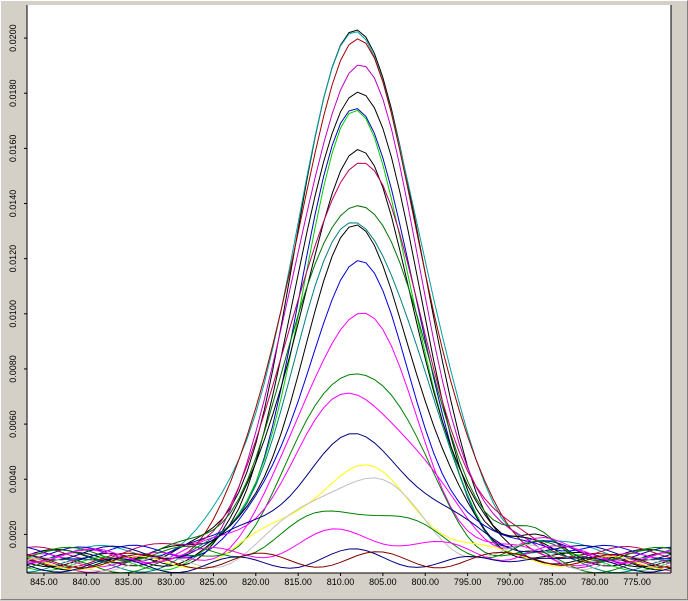 The image size is (688, 601). I want to click on y-tick-label: 0.0140, so click(13, 204).